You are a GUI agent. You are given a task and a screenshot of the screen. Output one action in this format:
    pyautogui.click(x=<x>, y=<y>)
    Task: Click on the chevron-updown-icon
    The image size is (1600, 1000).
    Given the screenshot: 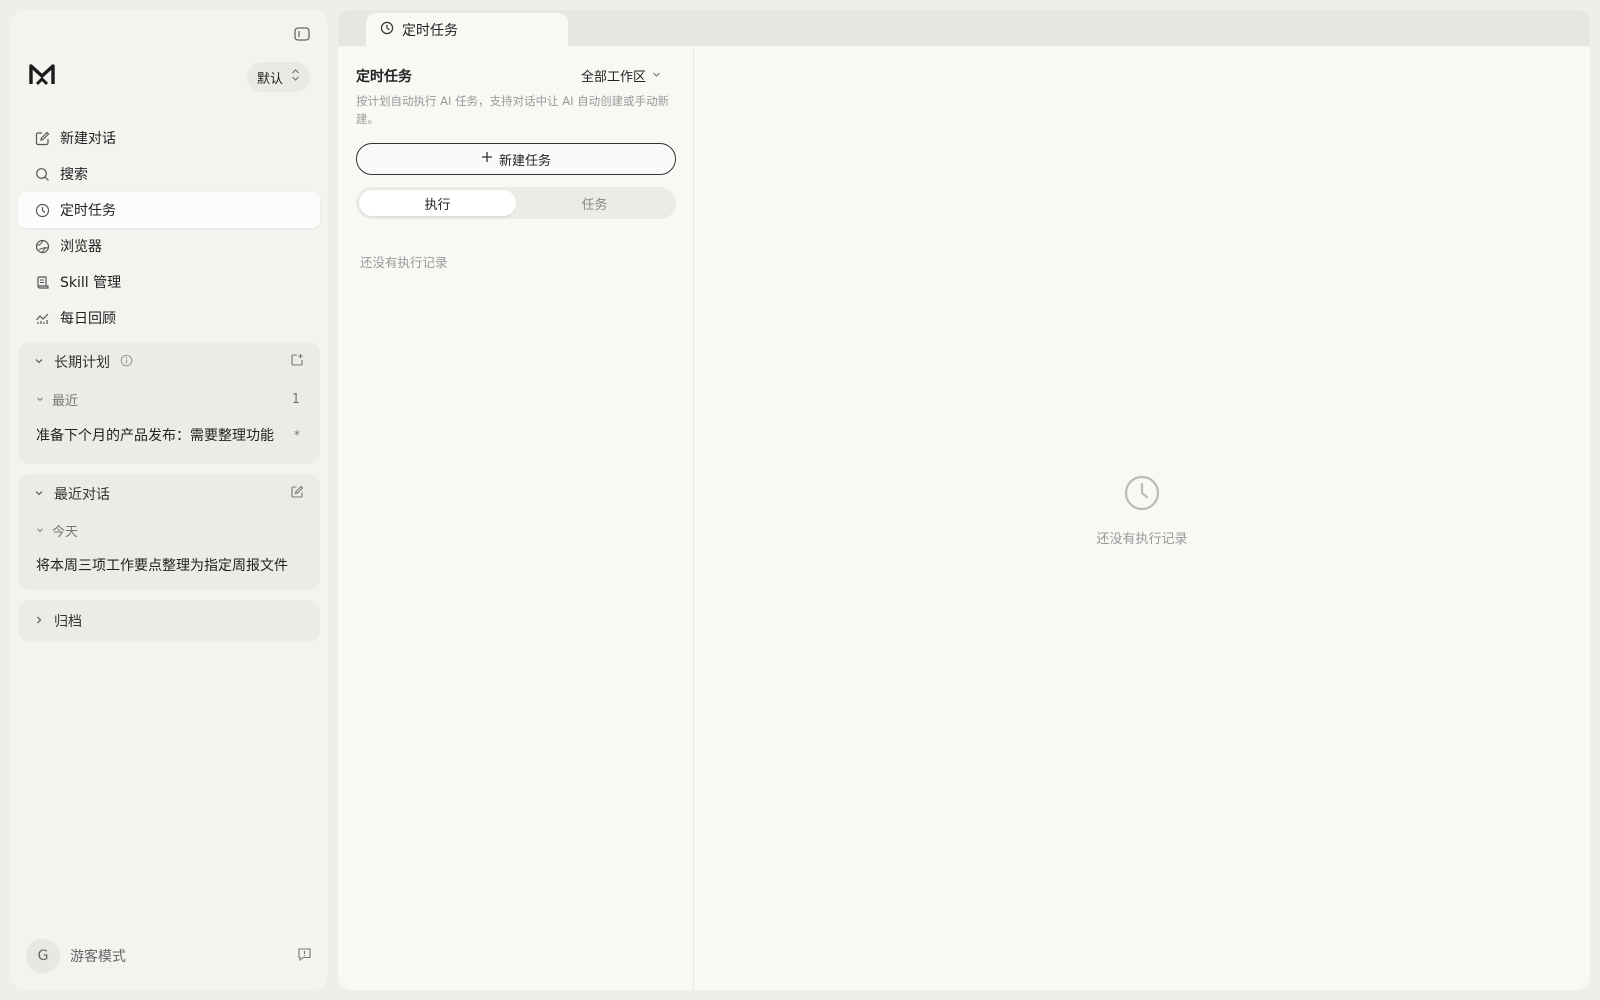 What is the action you would take?
    pyautogui.click(x=295, y=77)
    